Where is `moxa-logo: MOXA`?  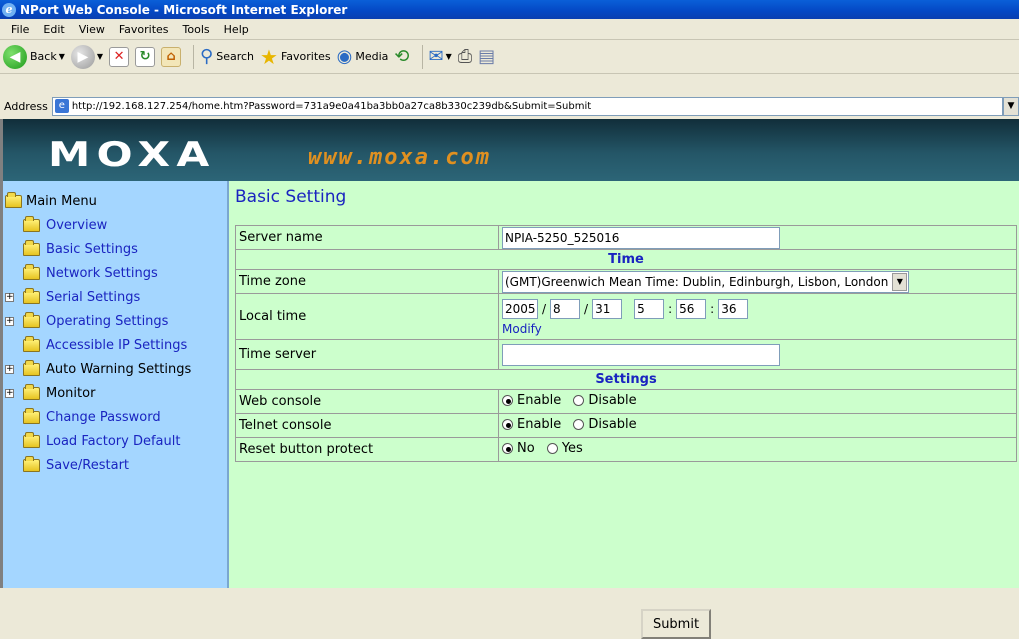 moxa-logo: MOXA is located at coordinates (132, 155).